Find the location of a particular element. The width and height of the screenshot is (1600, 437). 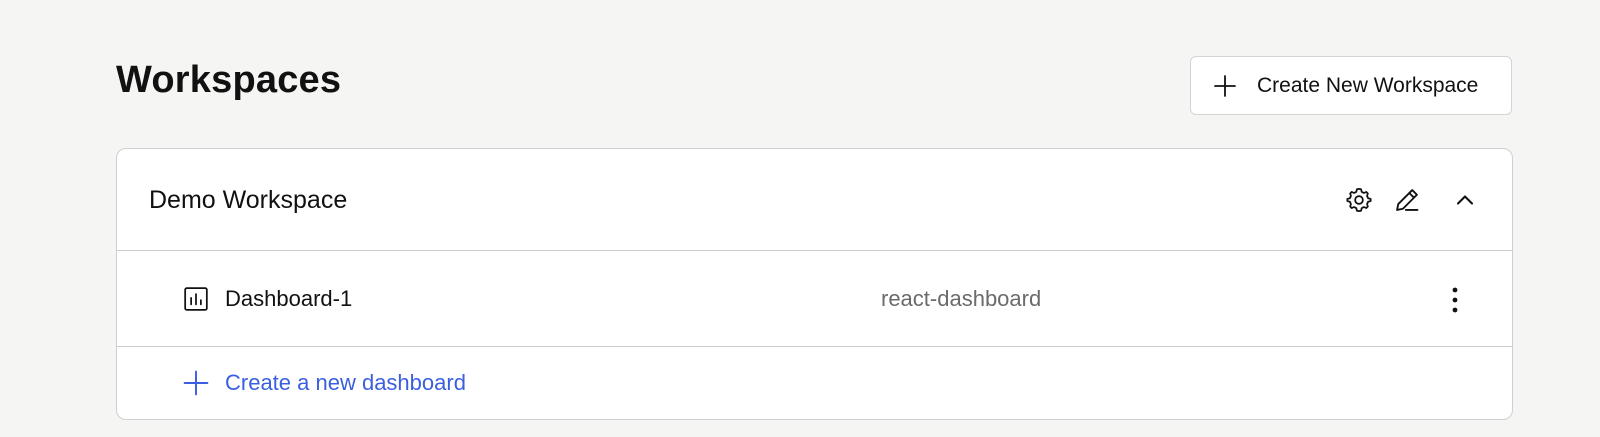

create-dashboard-link: Create a new dashboard is located at coordinates (324, 383).